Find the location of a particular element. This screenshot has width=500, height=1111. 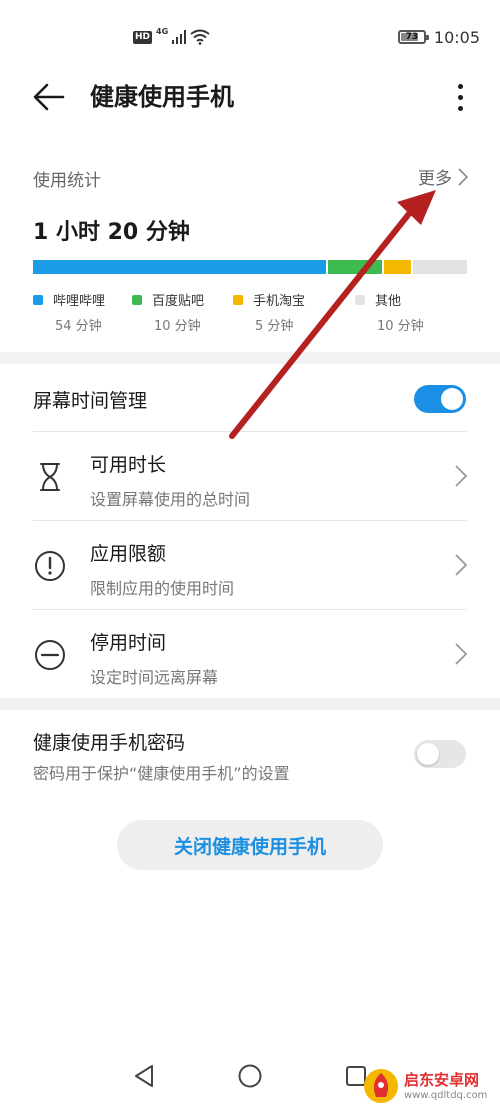

hd-badge: HD is located at coordinates (143, 37).